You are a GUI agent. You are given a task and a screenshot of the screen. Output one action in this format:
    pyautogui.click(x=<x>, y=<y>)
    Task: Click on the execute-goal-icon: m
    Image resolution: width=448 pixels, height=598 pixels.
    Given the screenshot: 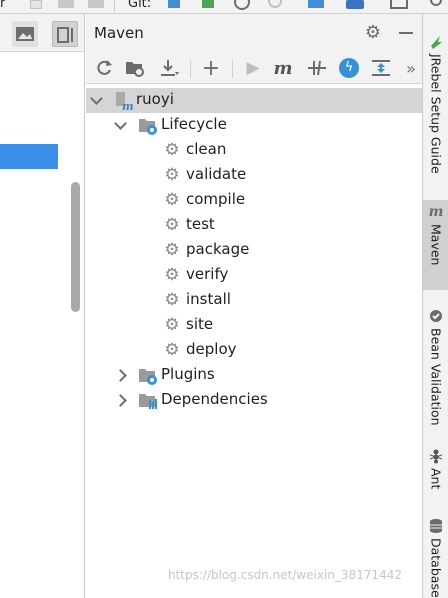 What is the action you would take?
    pyautogui.click(x=283, y=68)
    